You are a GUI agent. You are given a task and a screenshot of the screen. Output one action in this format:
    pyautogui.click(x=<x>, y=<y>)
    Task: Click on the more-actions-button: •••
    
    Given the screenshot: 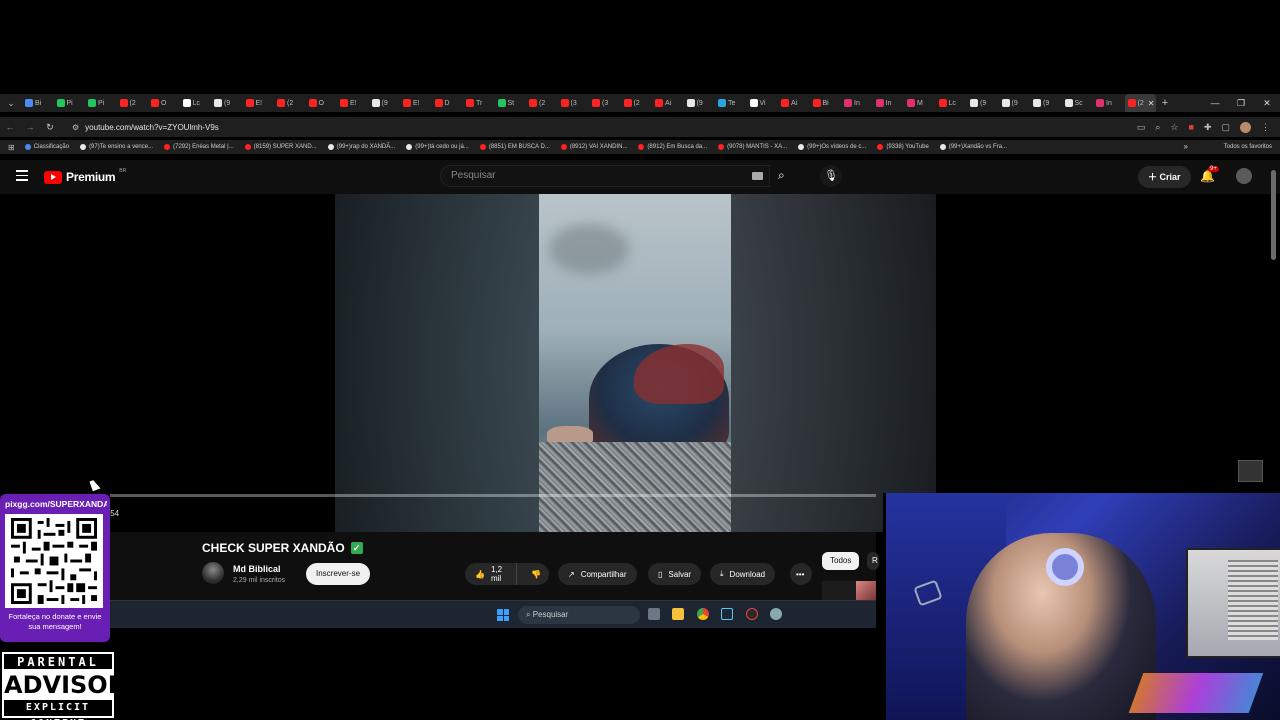 What is the action you would take?
    pyautogui.click(x=801, y=574)
    